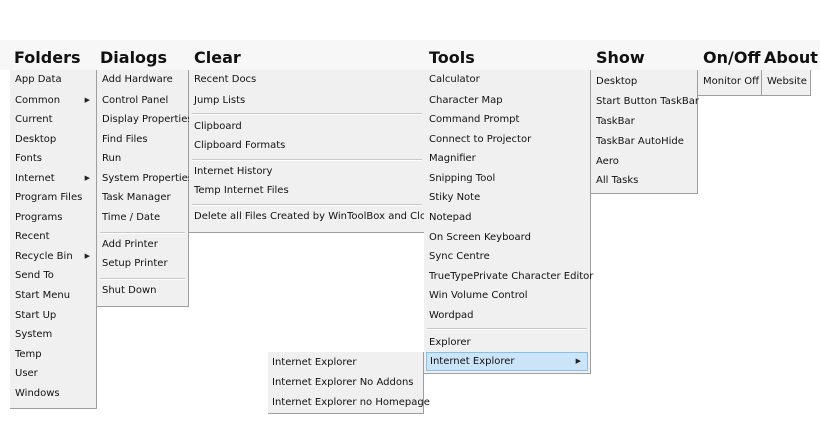 The height and width of the screenshot is (425, 820). Describe the element at coordinates (507, 237) in the screenshot. I see `tools-item-on-screen-keyboard: On Screen Keyboard` at that location.